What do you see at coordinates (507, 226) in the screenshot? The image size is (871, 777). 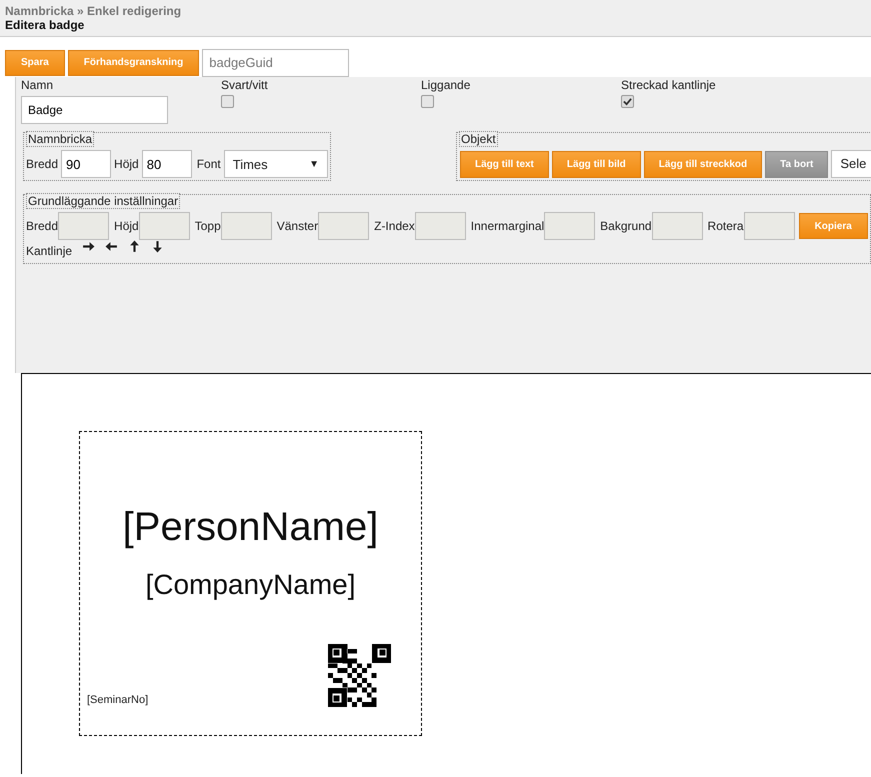 I see `field-label: Innermarginal` at bounding box center [507, 226].